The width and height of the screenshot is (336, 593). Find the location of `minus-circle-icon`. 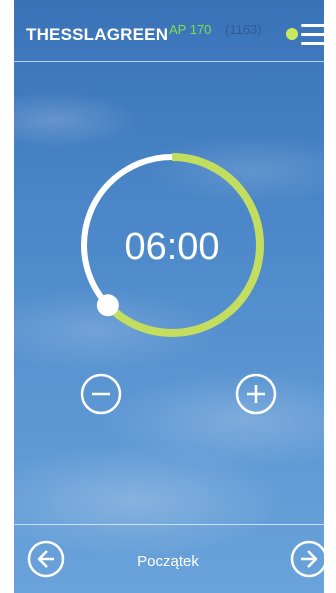

minus-circle-icon is located at coordinates (101, 394).